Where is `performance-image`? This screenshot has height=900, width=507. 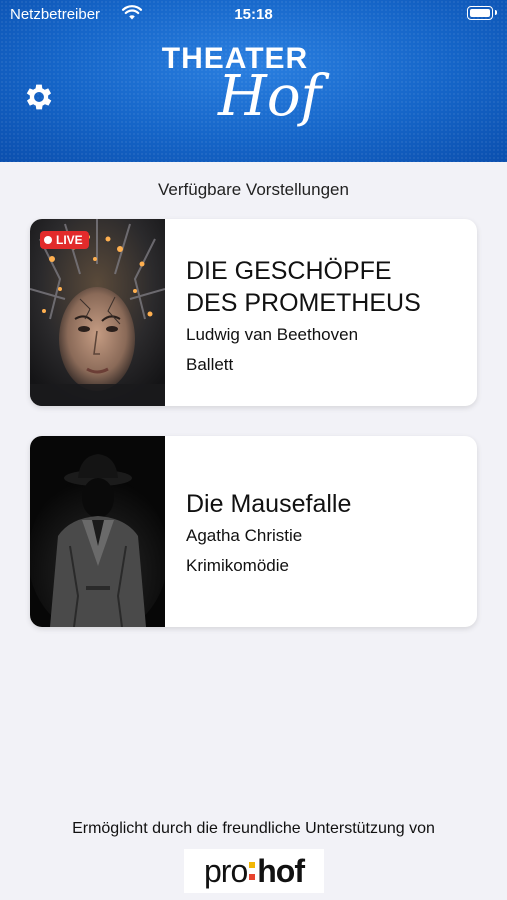 performance-image is located at coordinates (97, 531).